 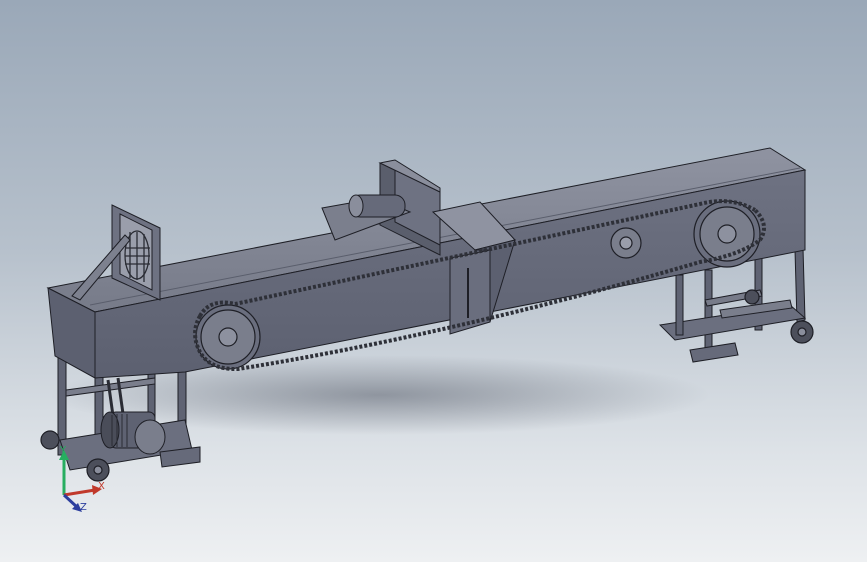 I want to click on triad-x-axis, so click(x=79, y=492).